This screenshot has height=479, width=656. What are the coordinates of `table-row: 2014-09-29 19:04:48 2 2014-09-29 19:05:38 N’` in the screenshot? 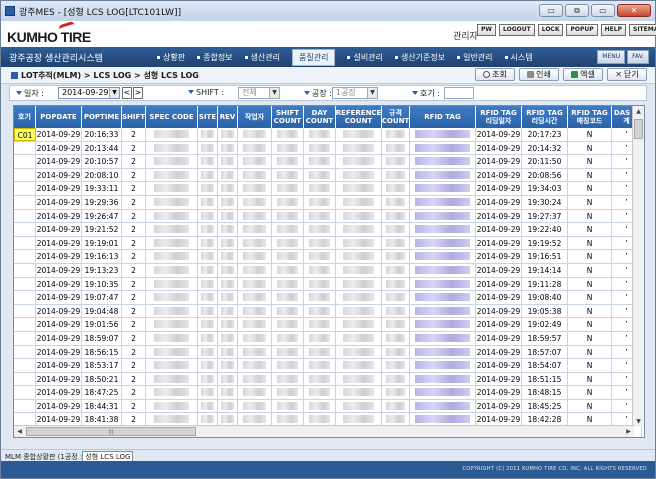 It's located at (328, 311).